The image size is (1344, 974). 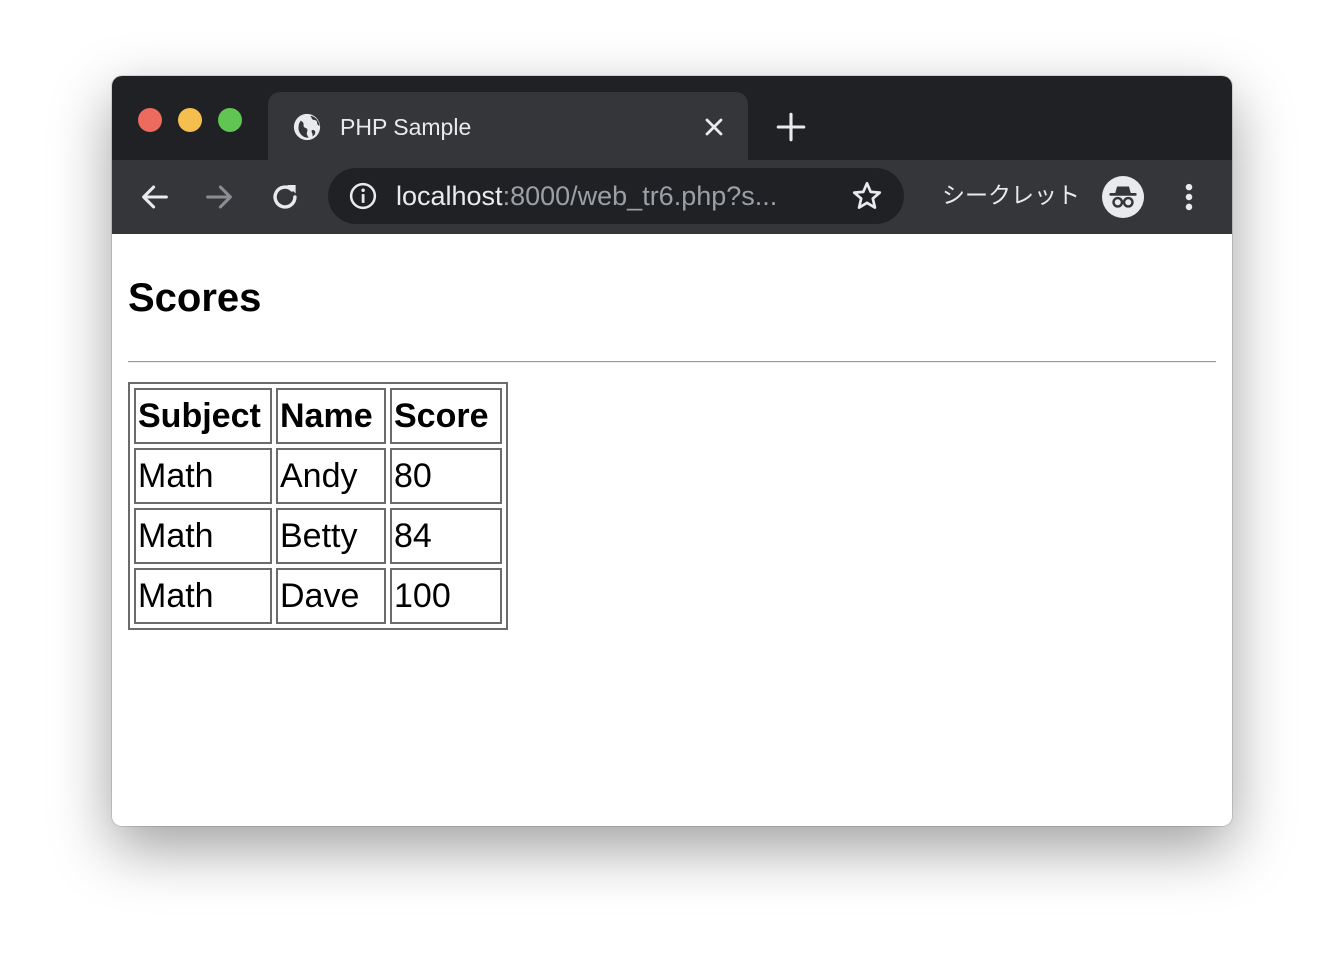 I want to click on url-host: localhost, so click(x=449, y=196).